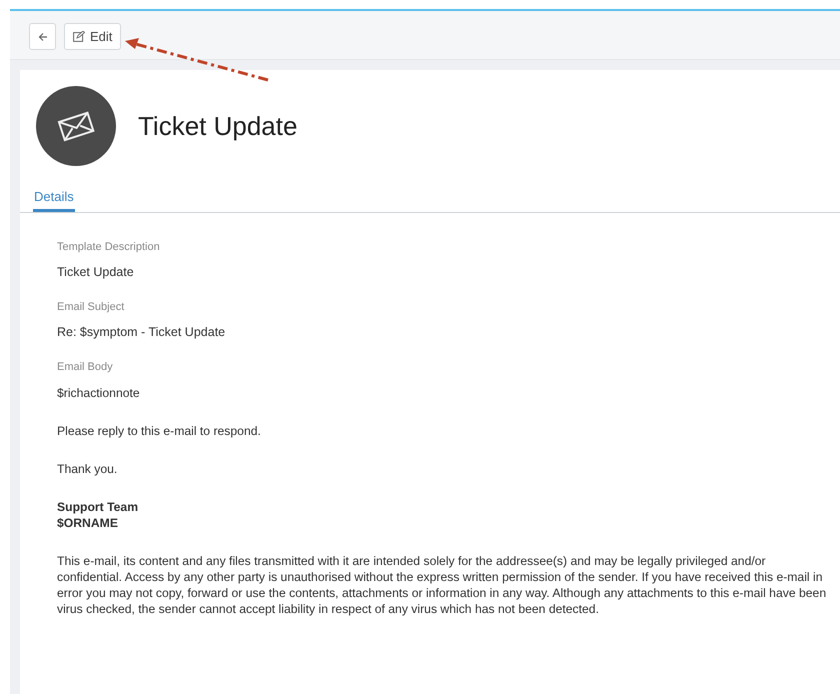  I want to click on field-label: Email Body, so click(85, 367).